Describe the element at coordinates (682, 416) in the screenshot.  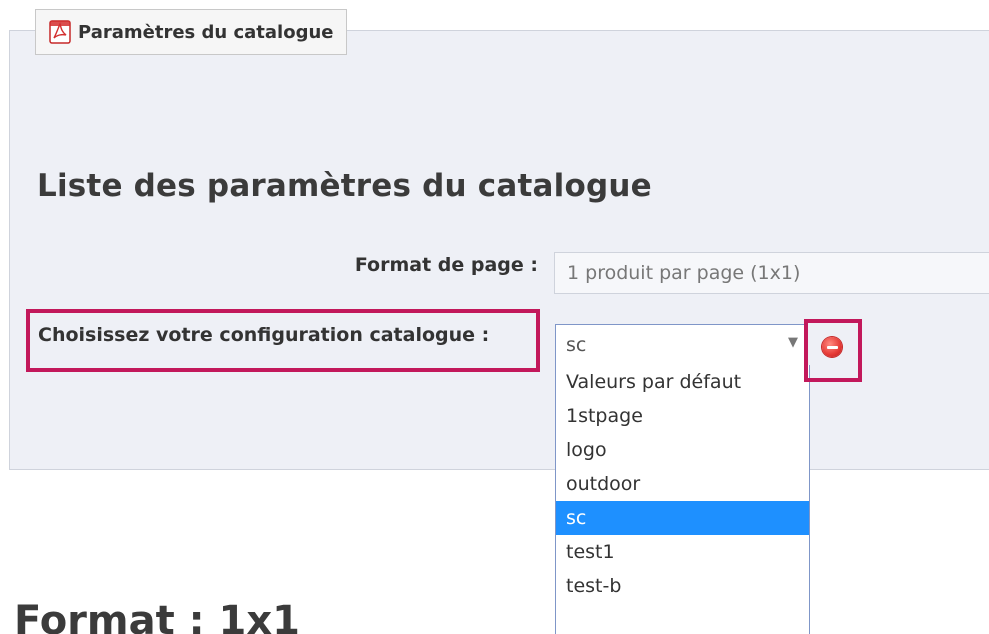
I see `dropdown-option: 1stpage` at that location.